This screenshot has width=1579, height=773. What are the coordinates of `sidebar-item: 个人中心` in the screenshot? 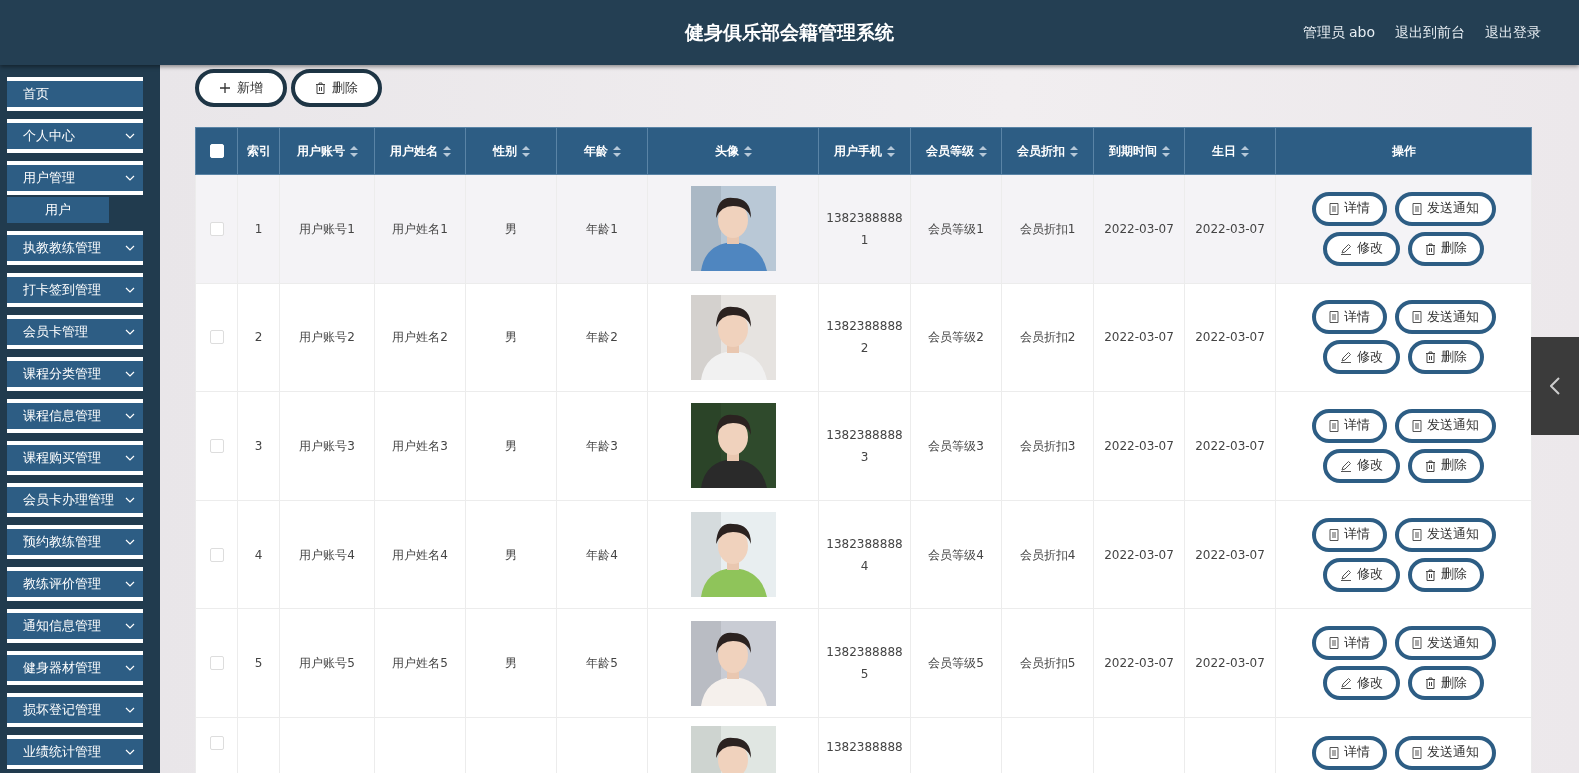 It's located at (75, 136).